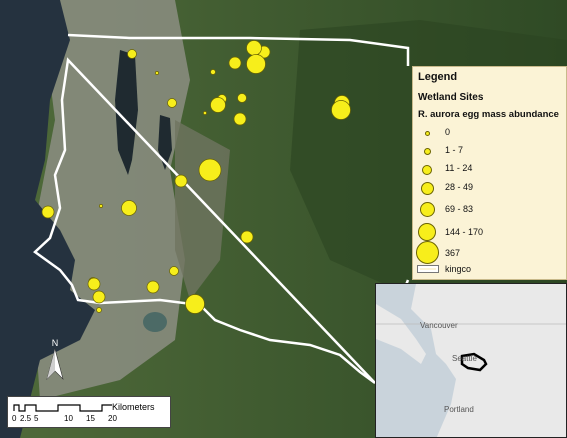  Describe the element at coordinates (68, 418) in the screenshot. I see `scale-bar-tick: 10` at that location.